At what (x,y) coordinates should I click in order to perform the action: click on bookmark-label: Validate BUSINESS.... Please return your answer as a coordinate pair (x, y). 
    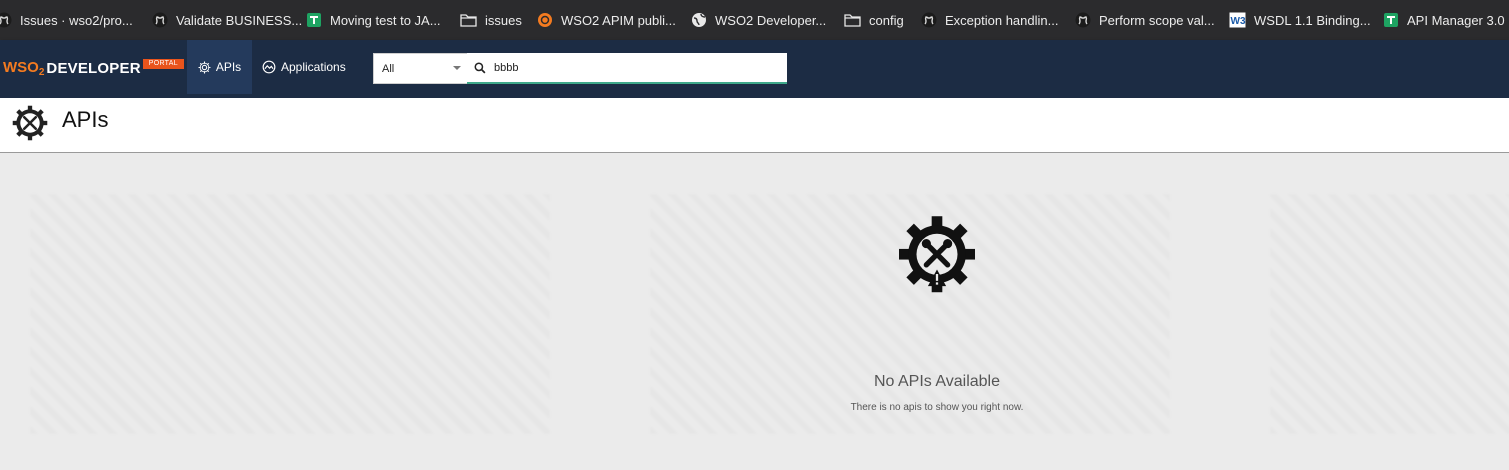
    Looking at the image, I should click on (239, 20).